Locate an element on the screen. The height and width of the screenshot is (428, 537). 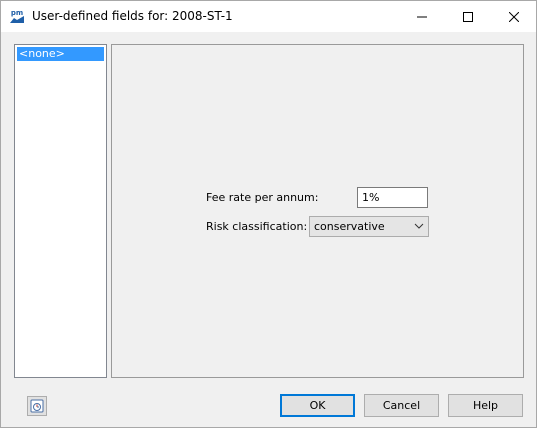
calculator-button is located at coordinates (37, 406).